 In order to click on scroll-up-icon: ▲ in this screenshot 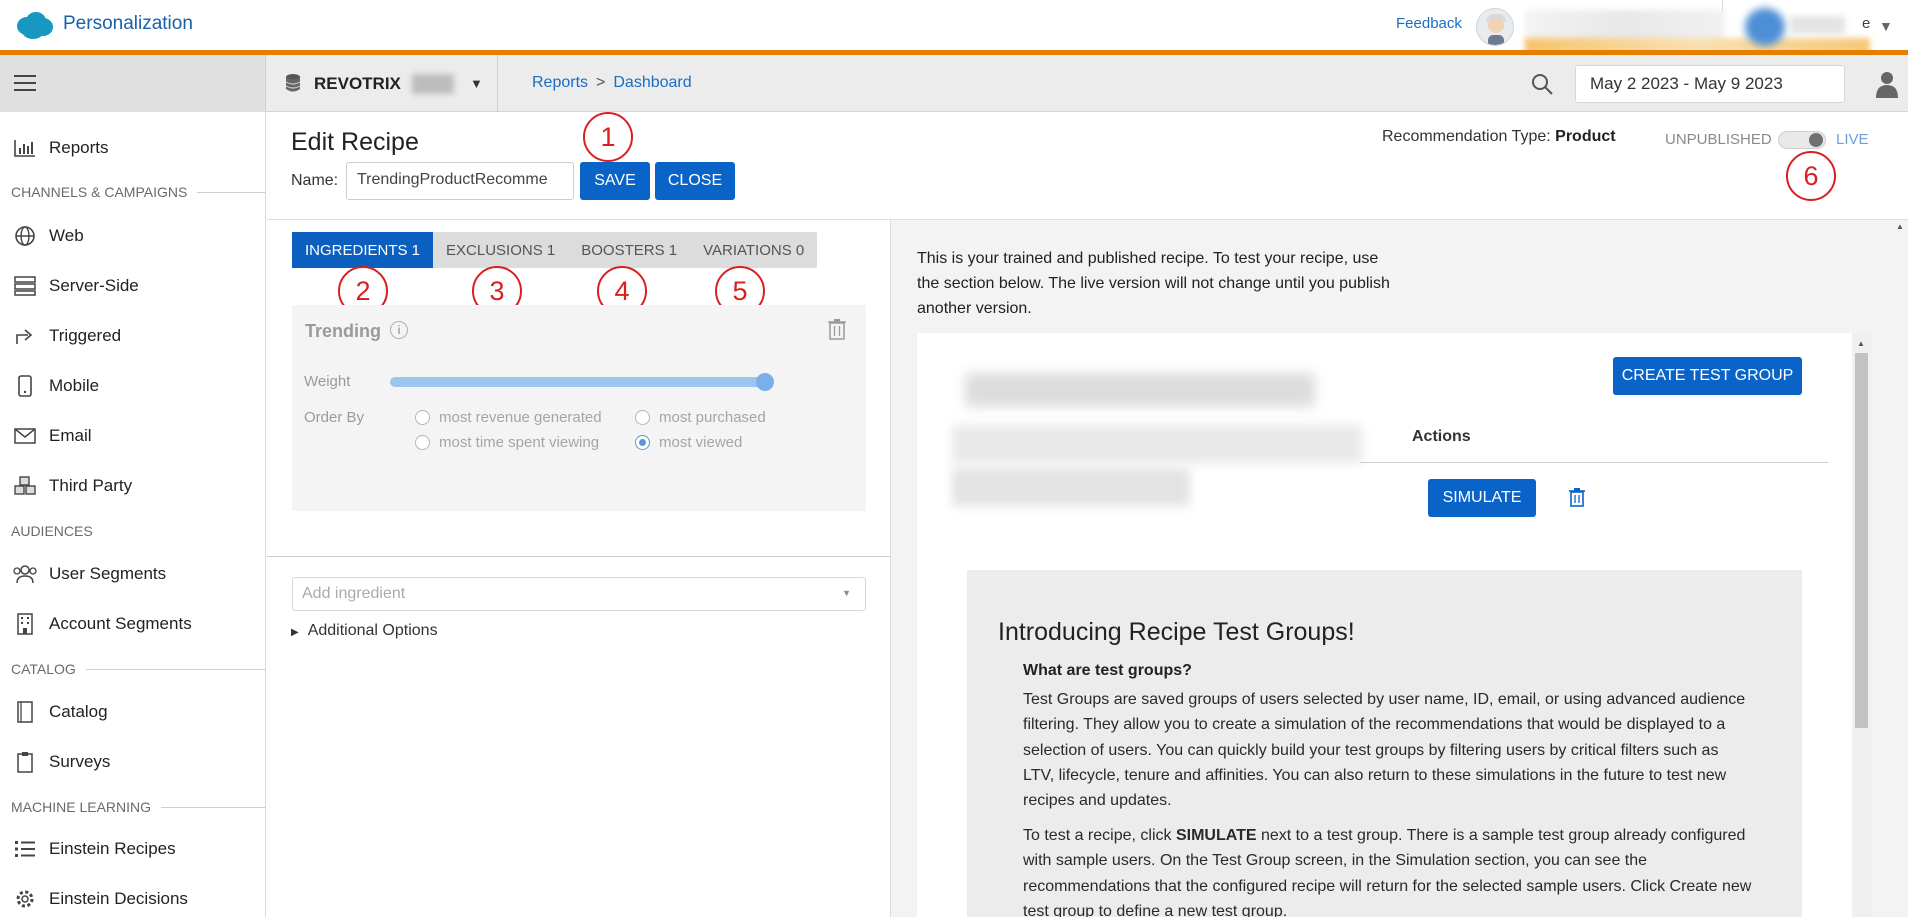, I will do `click(1900, 226)`.